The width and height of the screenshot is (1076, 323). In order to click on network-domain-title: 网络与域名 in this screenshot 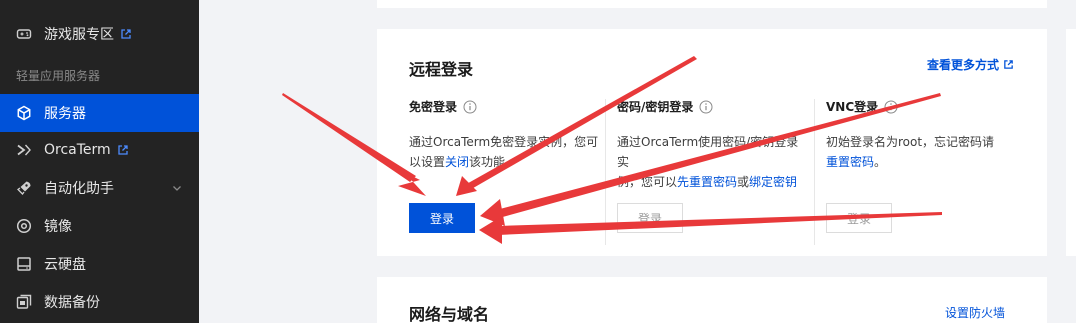, I will do `click(449, 314)`.